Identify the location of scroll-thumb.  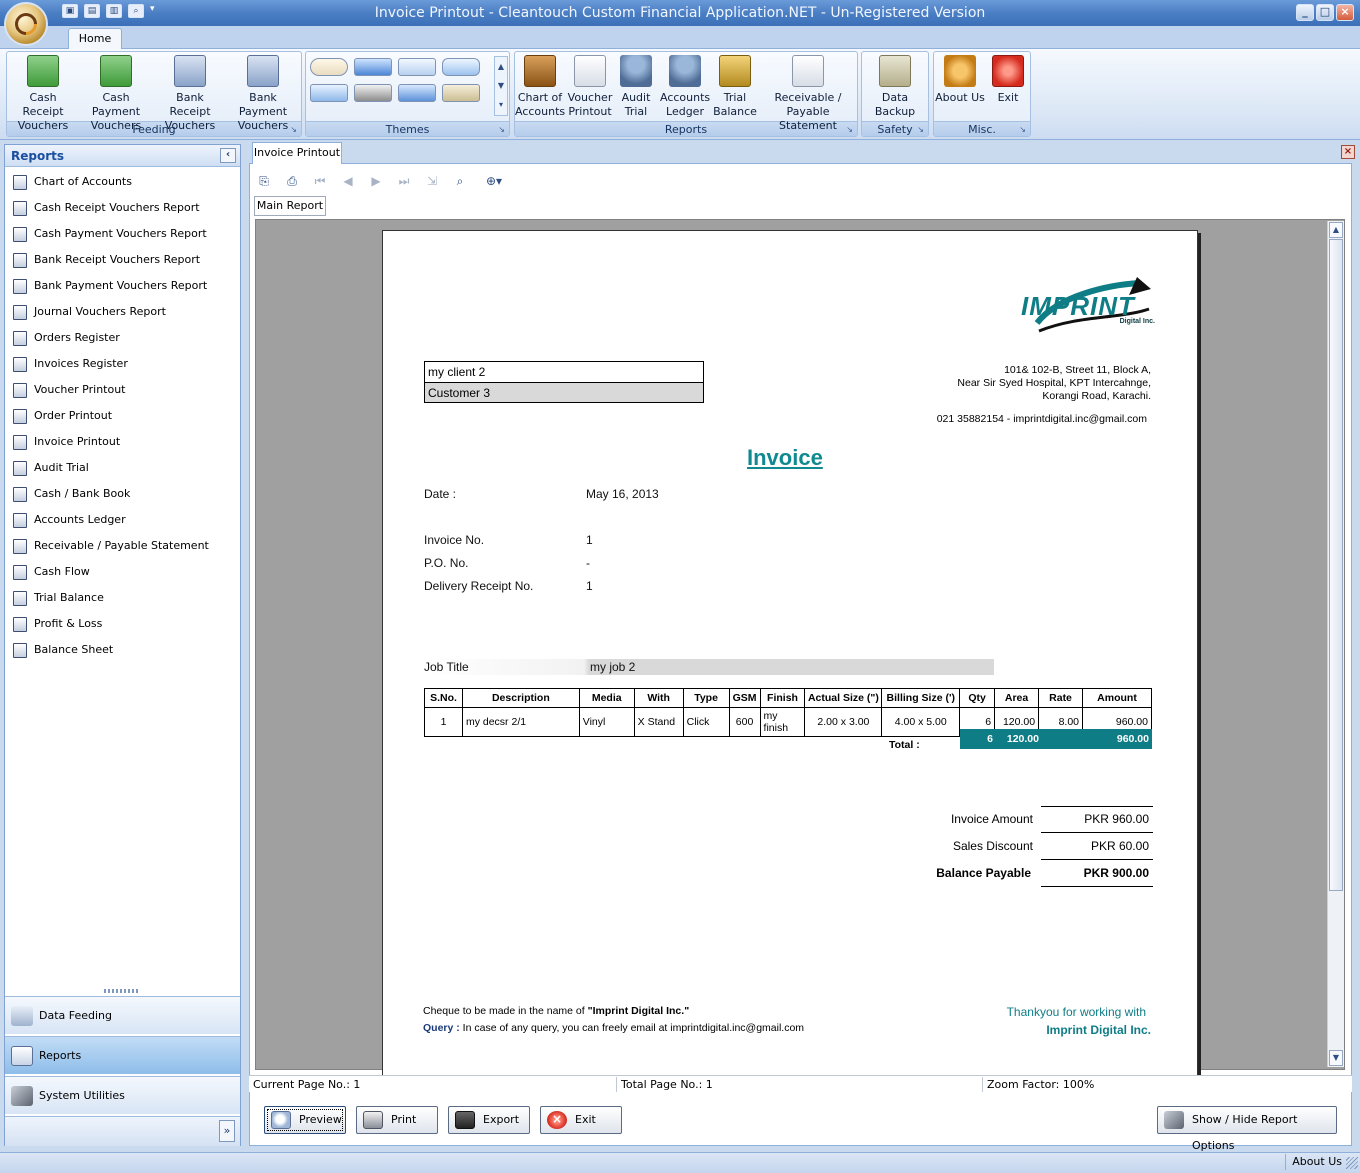
(1336, 565).